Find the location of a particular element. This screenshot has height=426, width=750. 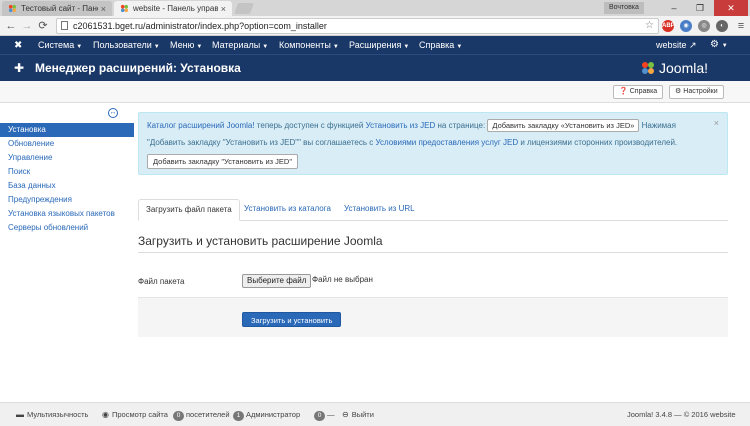

messages-count-badge: 0 is located at coordinates (319, 416).